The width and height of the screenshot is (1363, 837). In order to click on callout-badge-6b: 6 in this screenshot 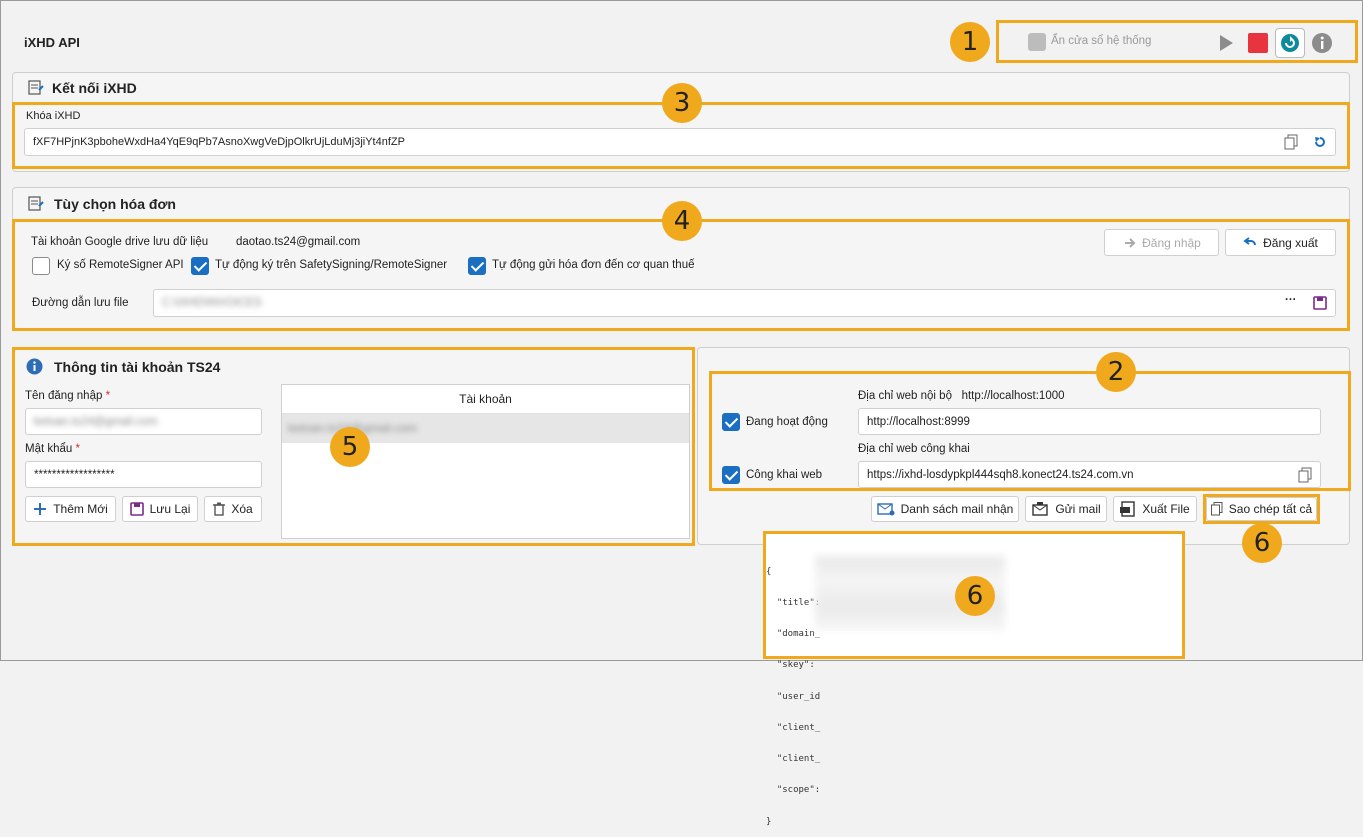, I will do `click(975, 596)`.